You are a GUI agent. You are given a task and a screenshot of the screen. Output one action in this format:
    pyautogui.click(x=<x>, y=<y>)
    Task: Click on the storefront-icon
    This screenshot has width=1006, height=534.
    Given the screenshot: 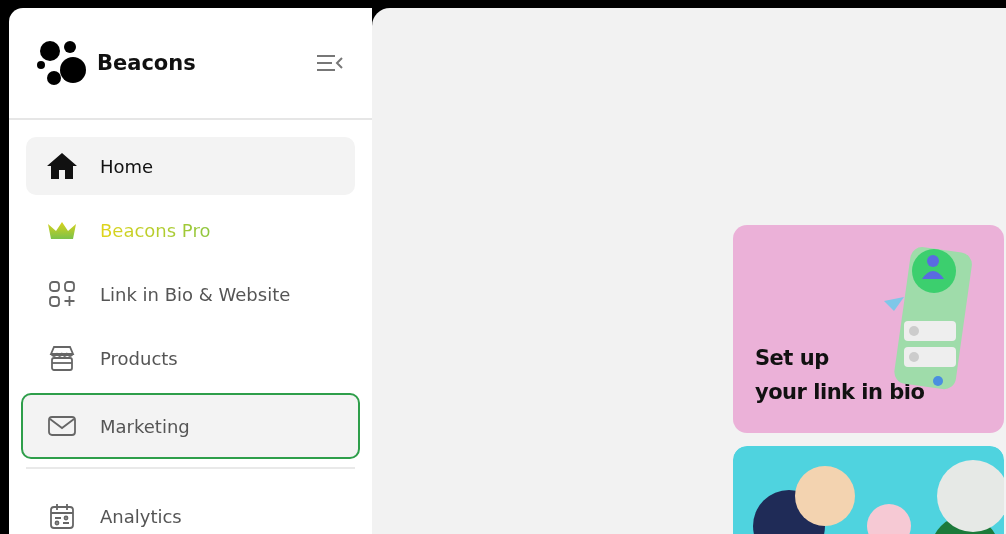 What is the action you would take?
    pyautogui.click(x=62, y=358)
    